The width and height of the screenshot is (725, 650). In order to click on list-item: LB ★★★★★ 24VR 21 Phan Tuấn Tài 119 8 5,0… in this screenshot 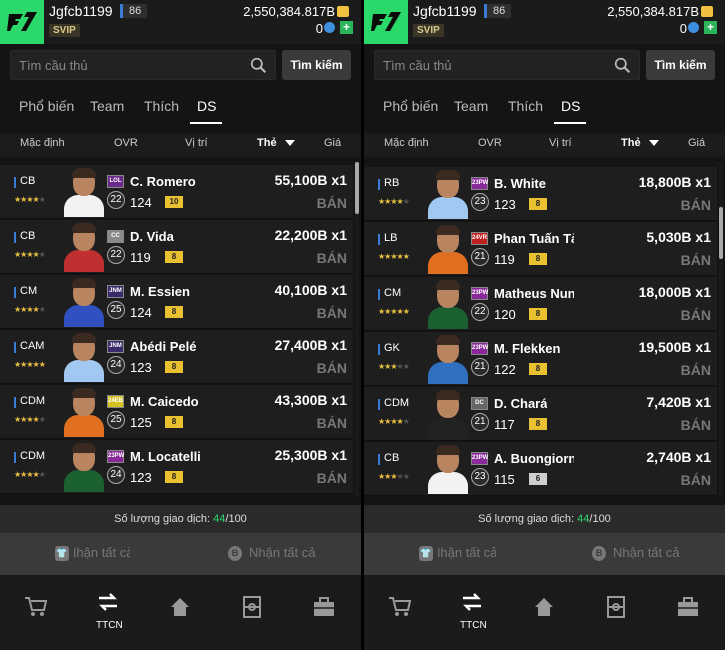, I will do `click(540, 249)`.